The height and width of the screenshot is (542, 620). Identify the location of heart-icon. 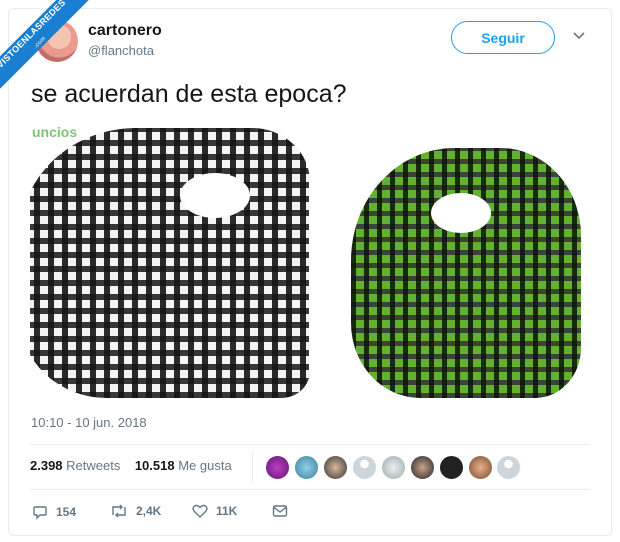
(200, 511).